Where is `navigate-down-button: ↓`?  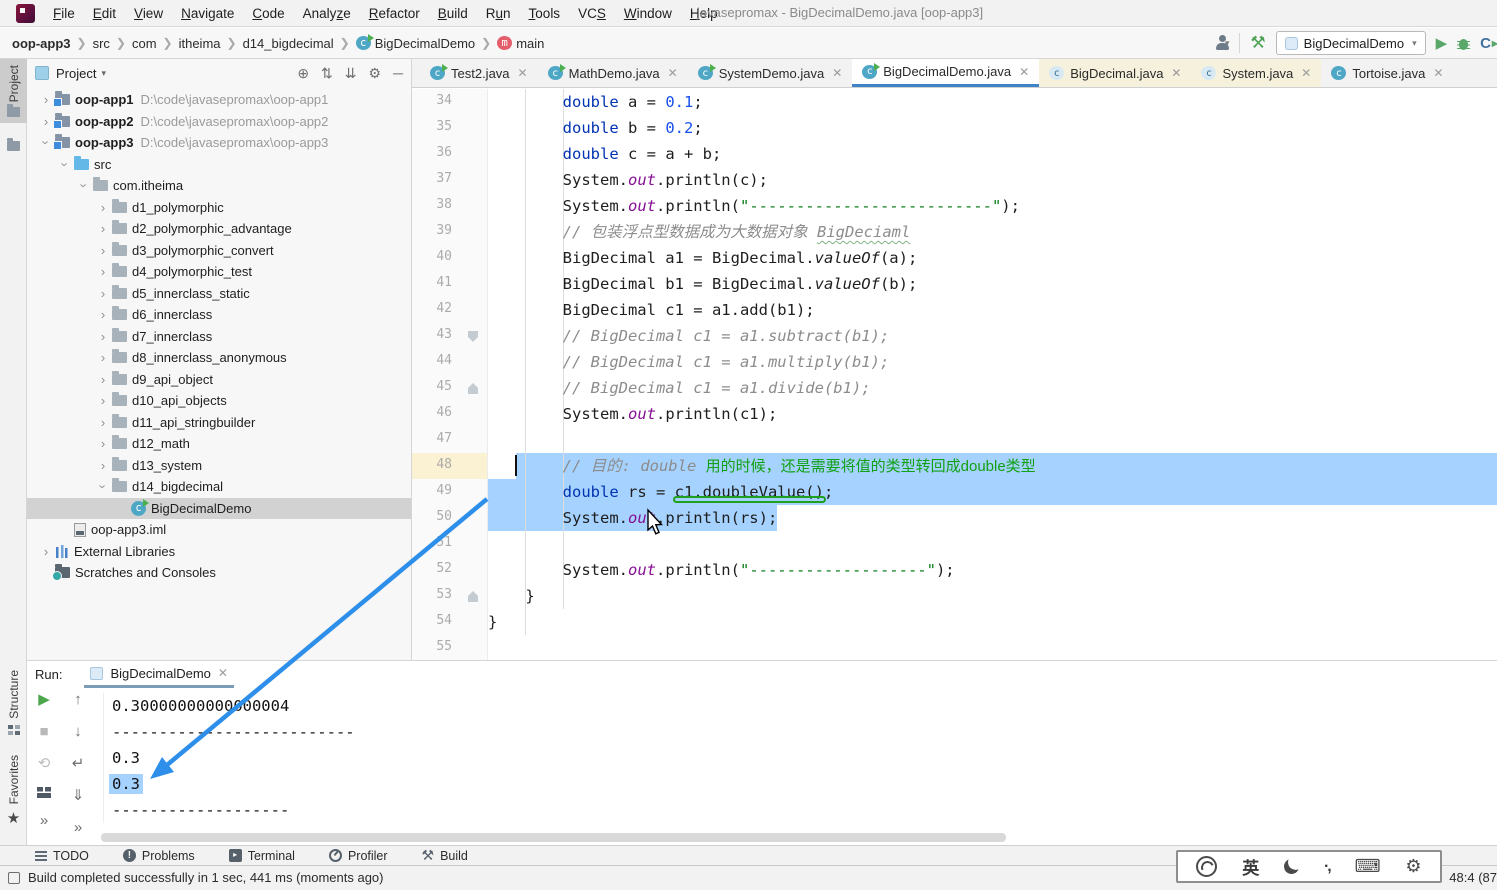 navigate-down-button: ↓ is located at coordinates (78, 732).